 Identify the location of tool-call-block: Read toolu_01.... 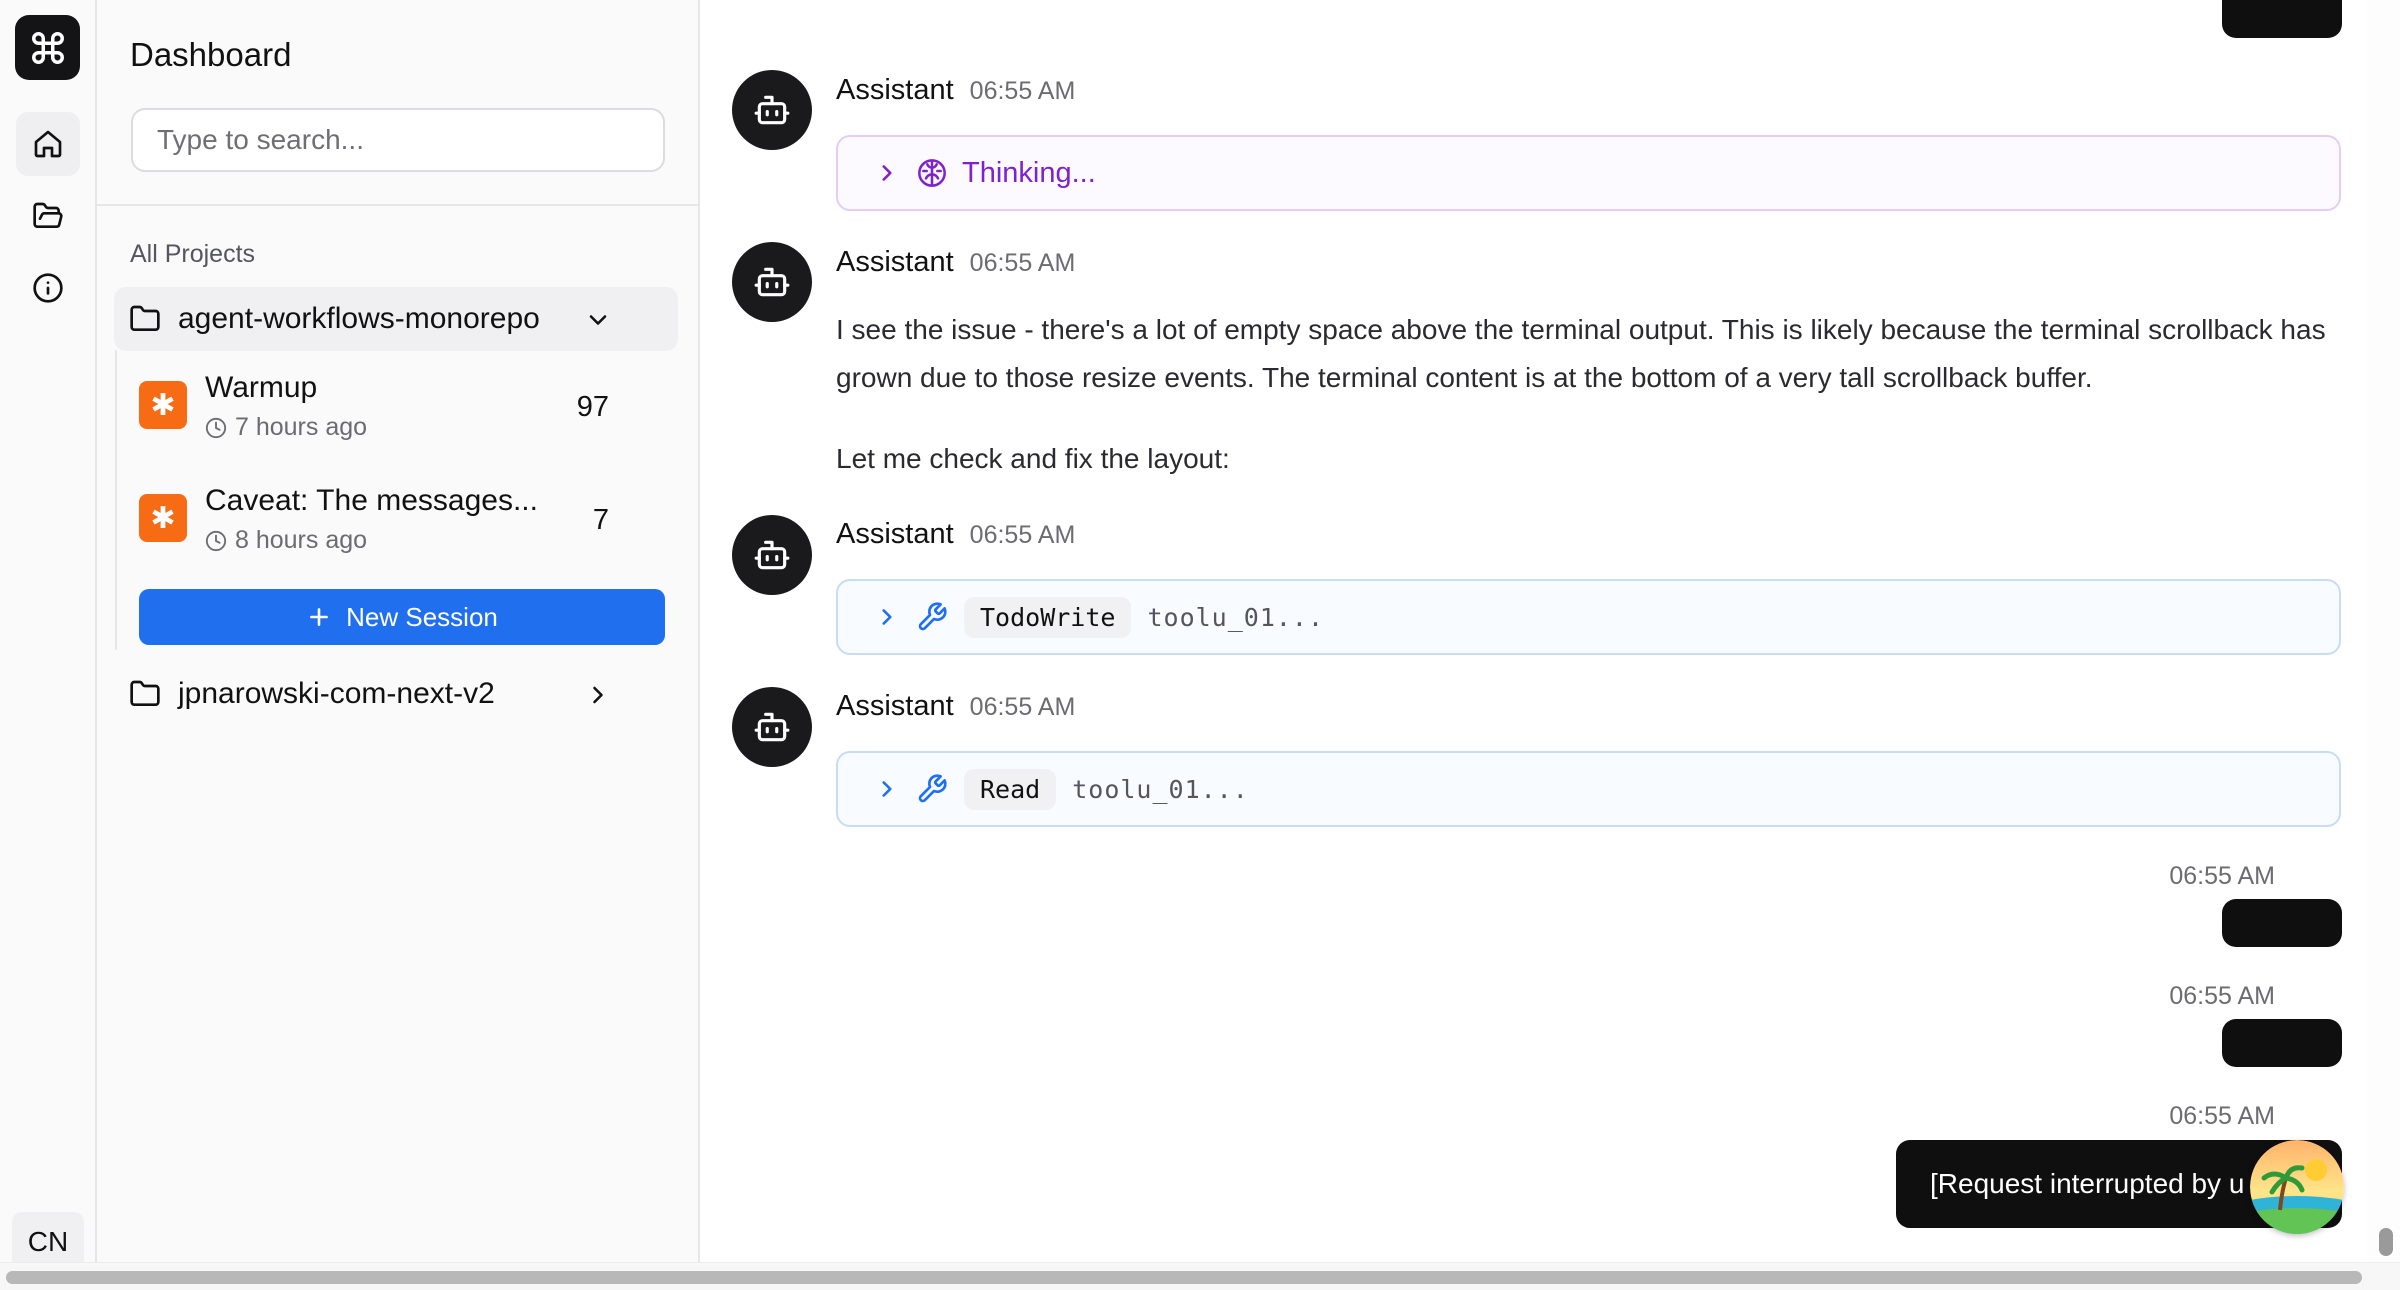
(1588, 789).